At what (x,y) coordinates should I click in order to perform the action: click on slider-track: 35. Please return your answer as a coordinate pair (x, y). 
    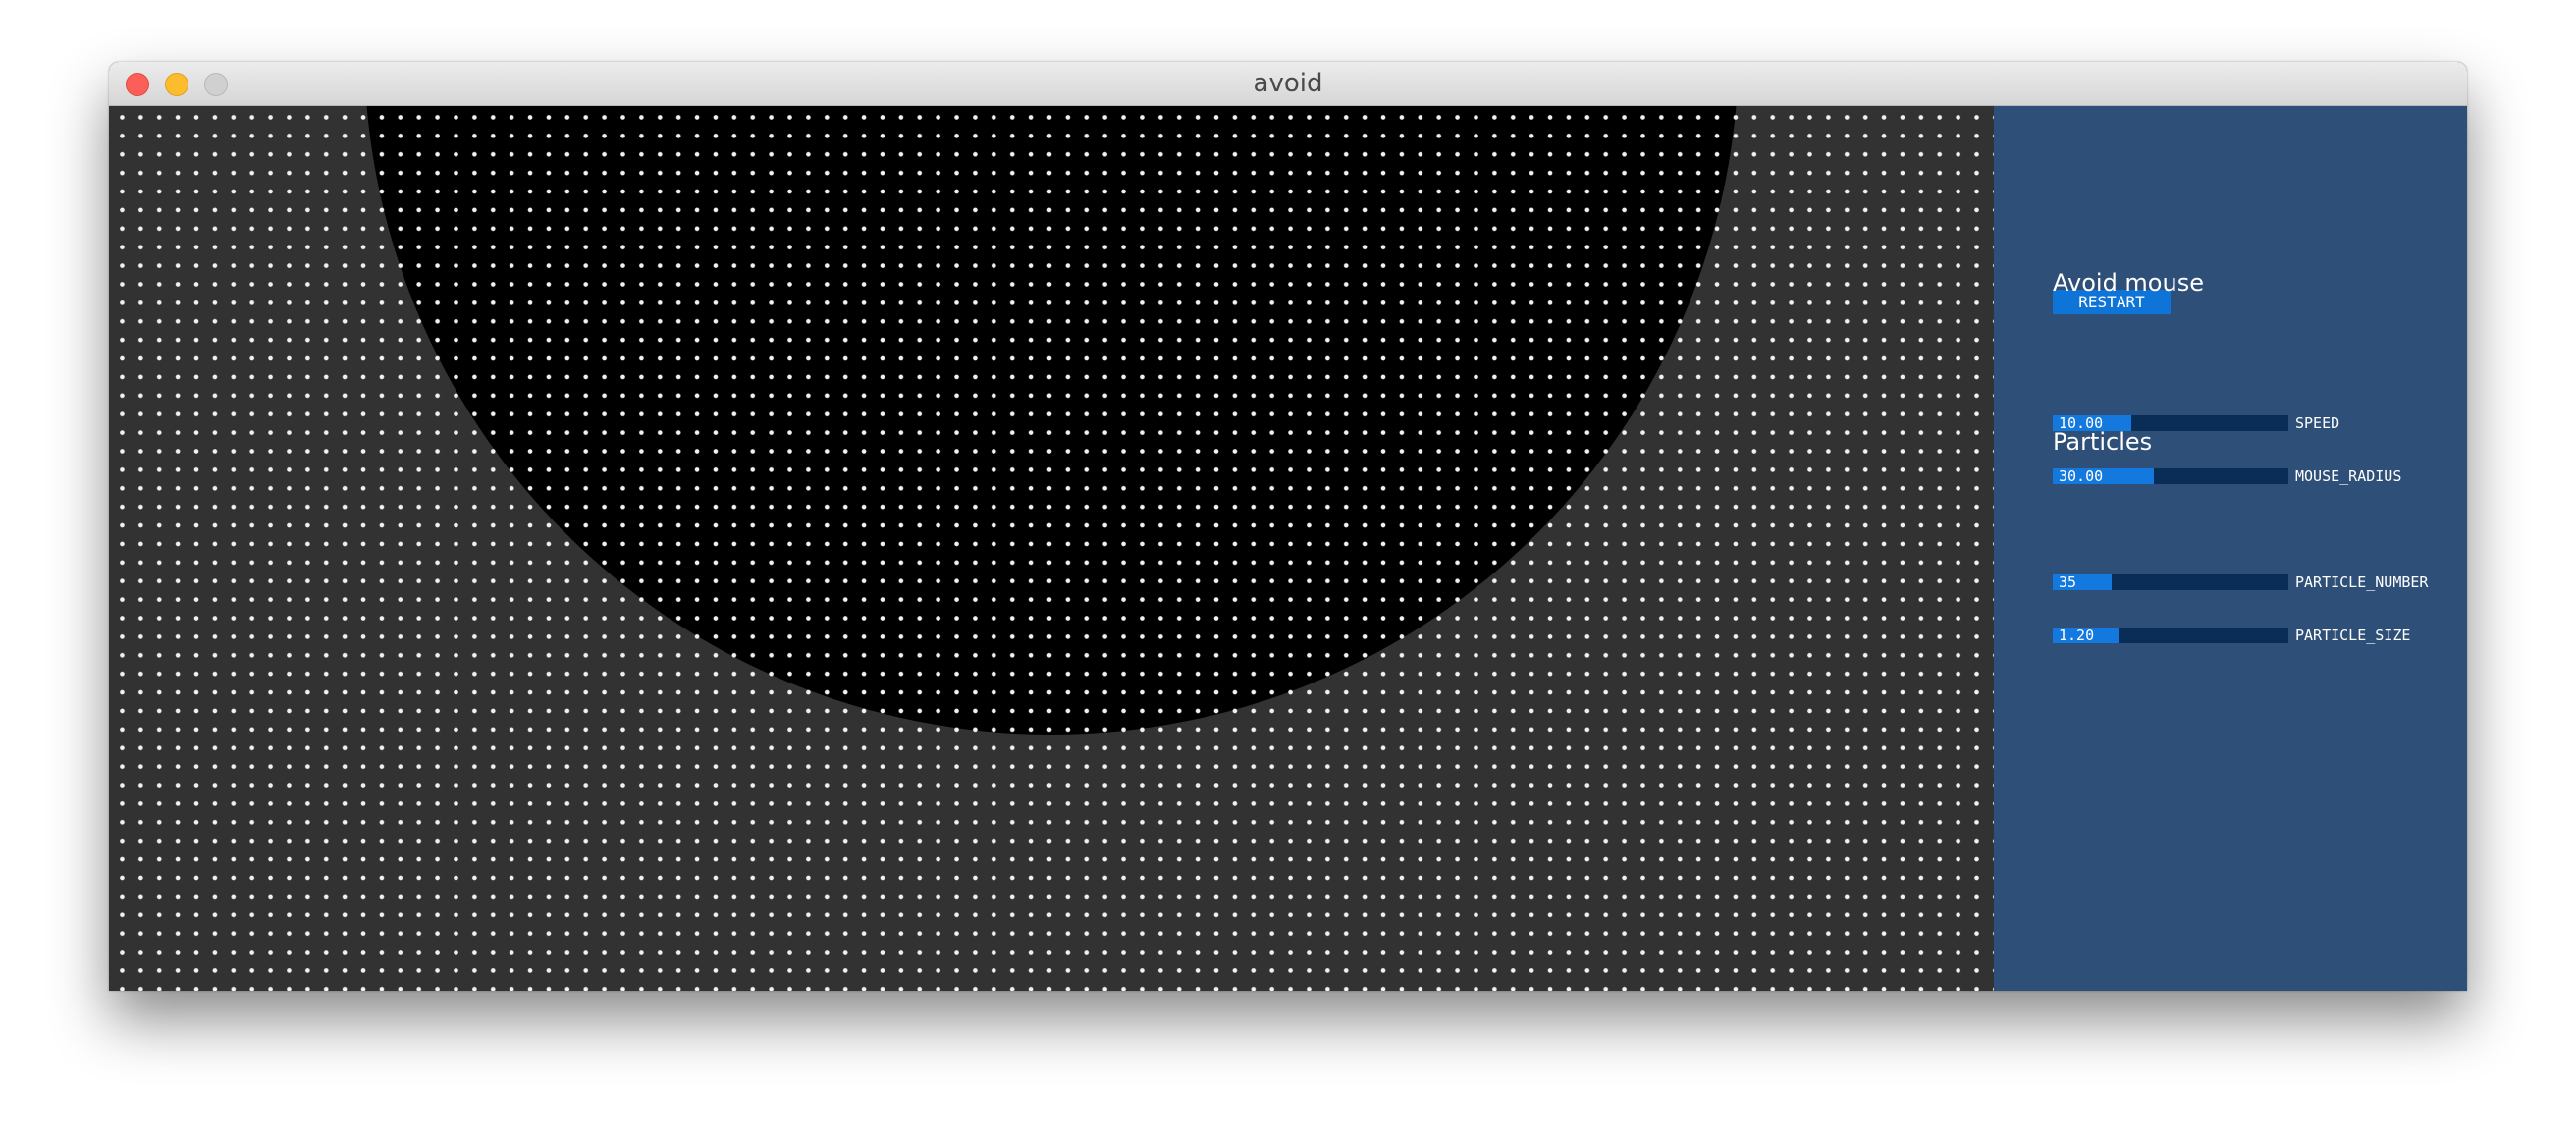
    Looking at the image, I should click on (2170, 582).